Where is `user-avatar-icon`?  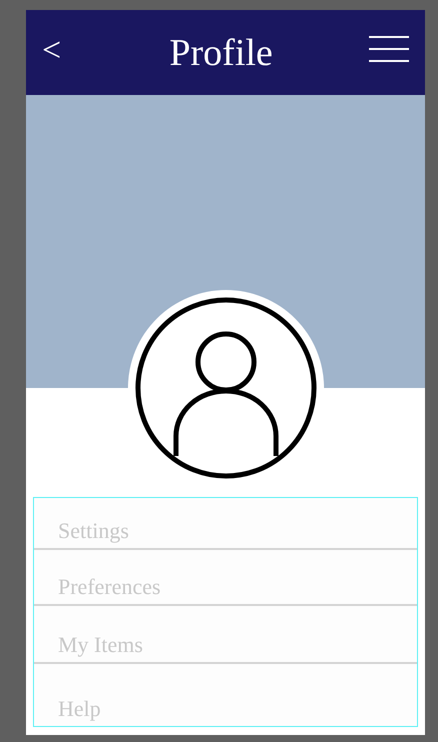 user-avatar-icon is located at coordinates (226, 388).